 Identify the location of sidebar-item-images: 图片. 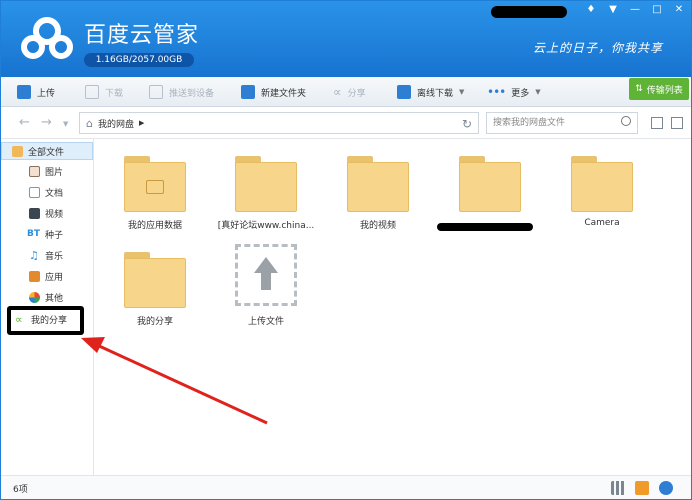
(47, 171).